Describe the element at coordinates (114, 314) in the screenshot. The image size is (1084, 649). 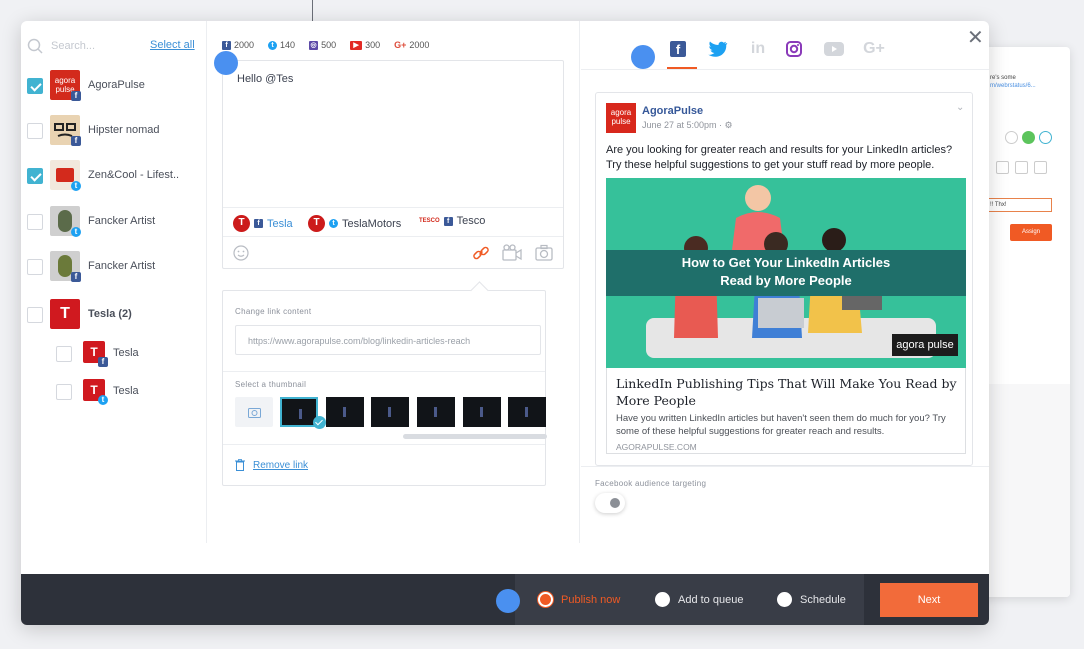
I see `profile-group: T Tesla (2)` at that location.